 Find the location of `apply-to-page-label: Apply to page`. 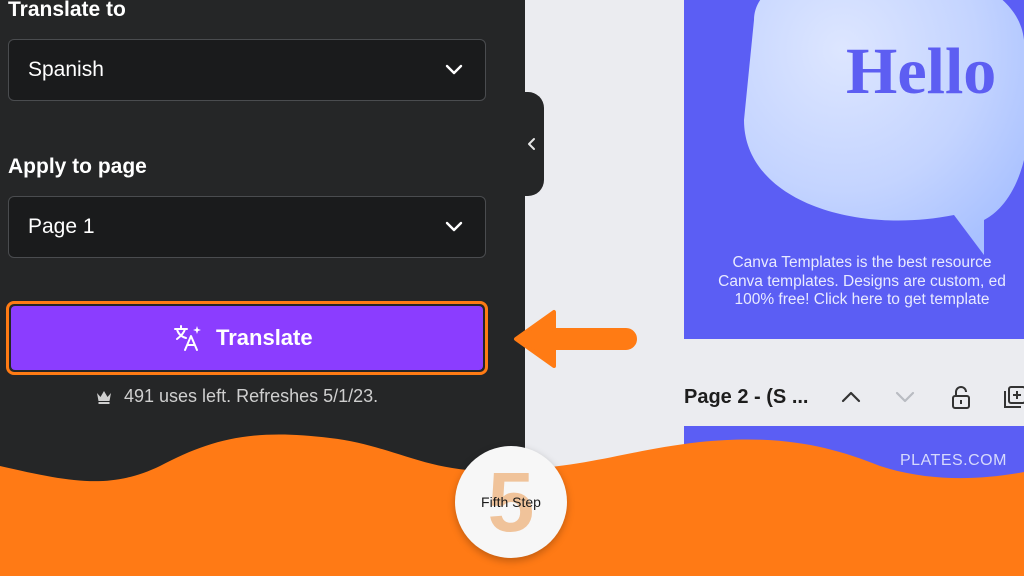

apply-to-page-label: Apply to page is located at coordinates (77, 166).